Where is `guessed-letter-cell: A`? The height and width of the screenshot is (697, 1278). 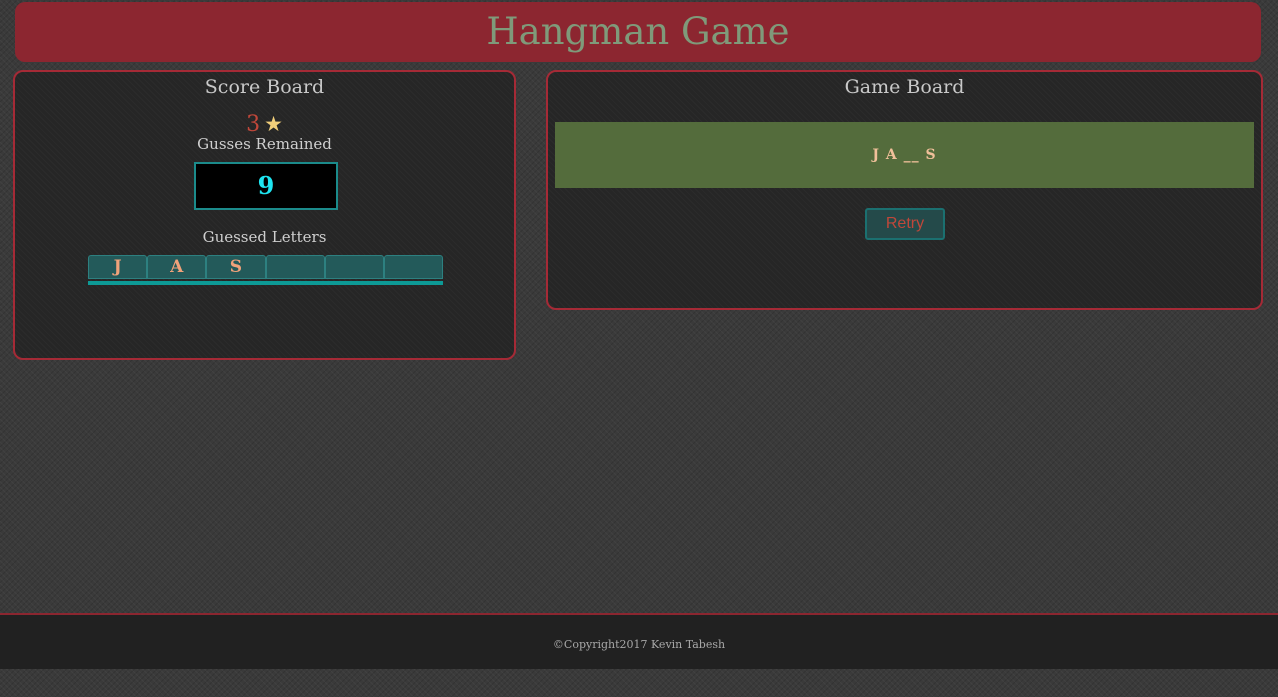
guessed-letter-cell: A is located at coordinates (177, 267).